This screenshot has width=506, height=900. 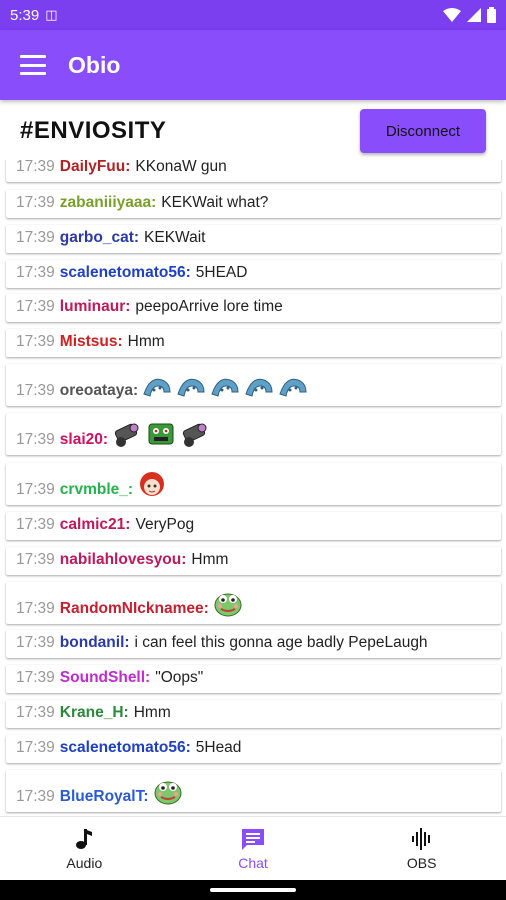 I want to click on message-username: zabaniiiyaaa:, so click(x=108, y=203).